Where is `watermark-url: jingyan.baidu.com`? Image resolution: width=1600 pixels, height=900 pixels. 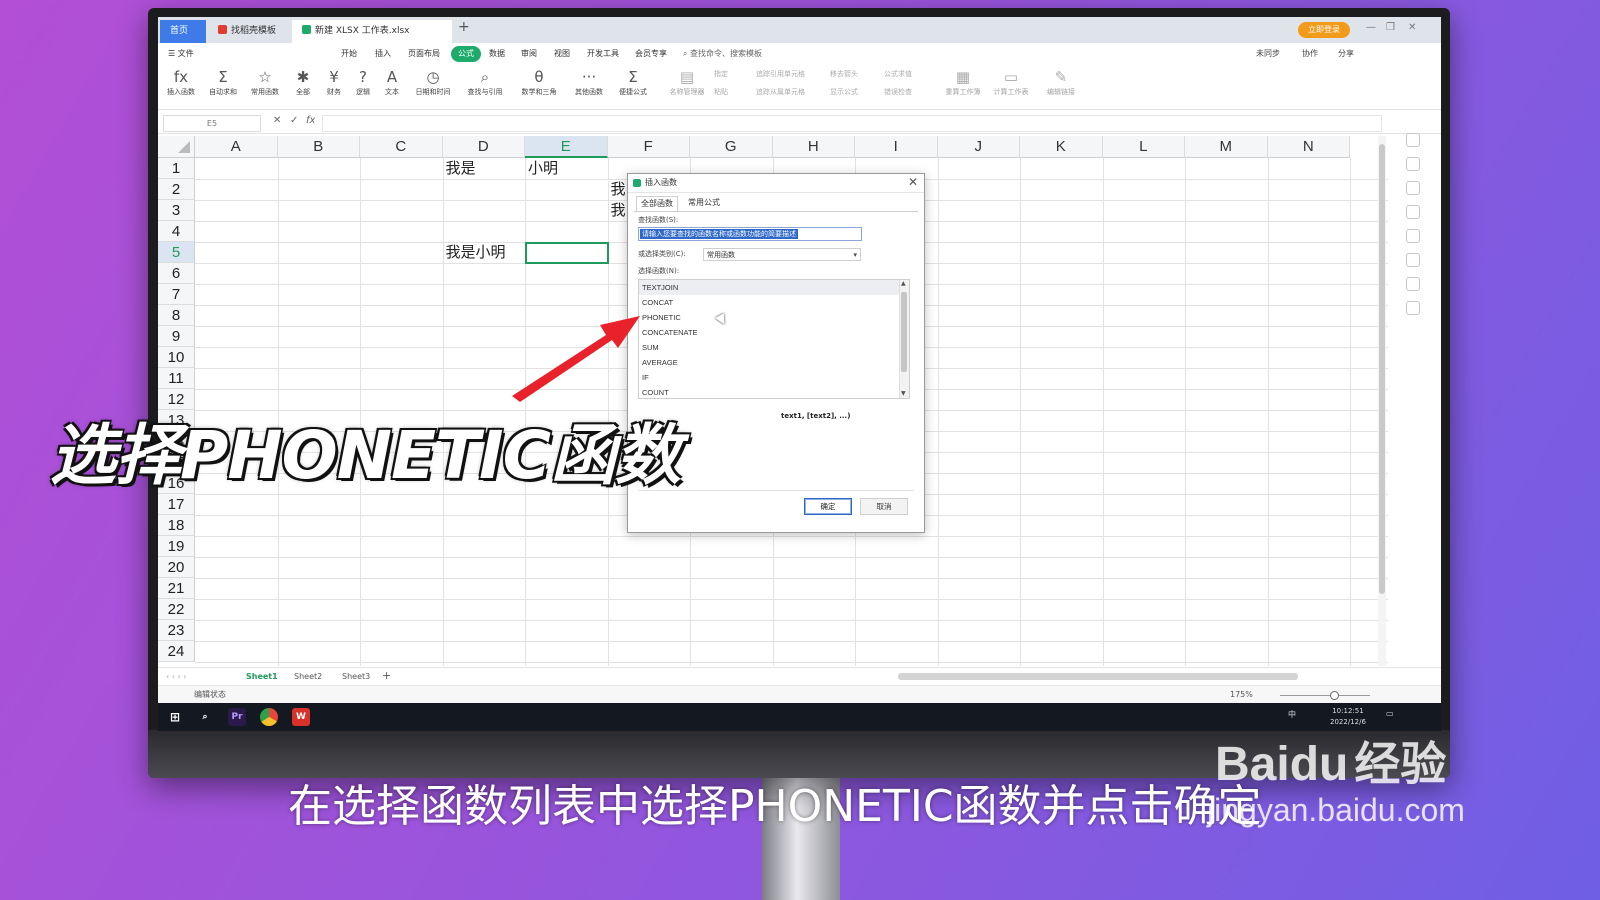
watermark-url: jingyan.baidu.com is located at coordinates (1336, 810).